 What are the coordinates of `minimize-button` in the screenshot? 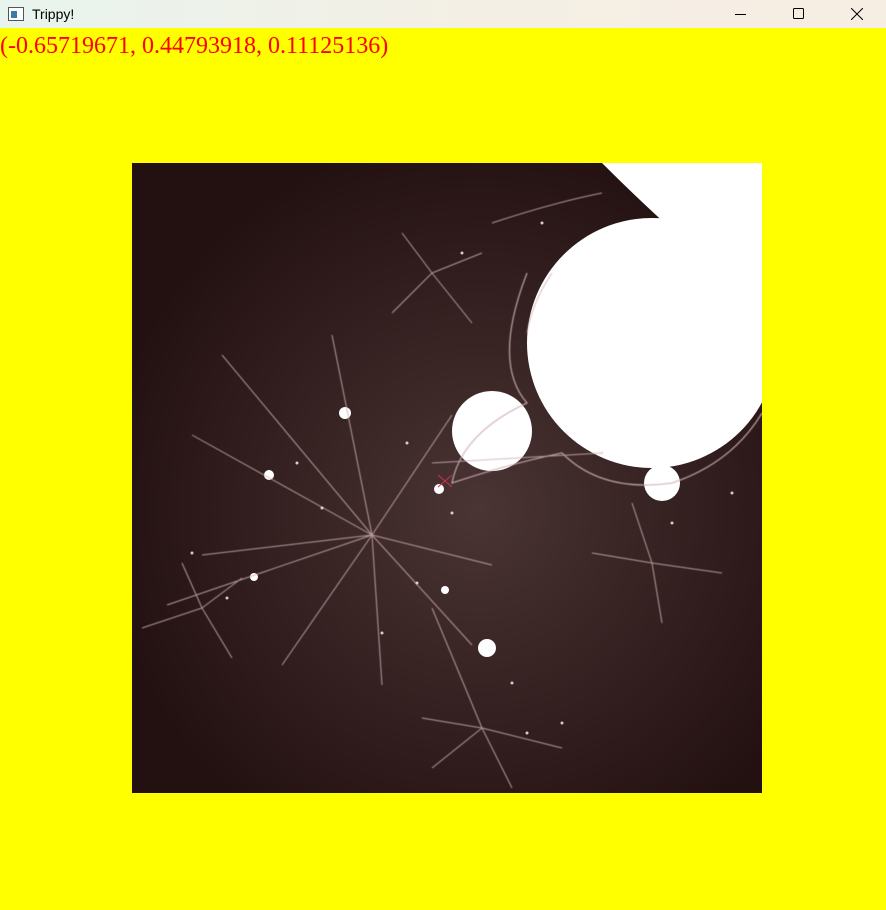 It's located at (741, 14).